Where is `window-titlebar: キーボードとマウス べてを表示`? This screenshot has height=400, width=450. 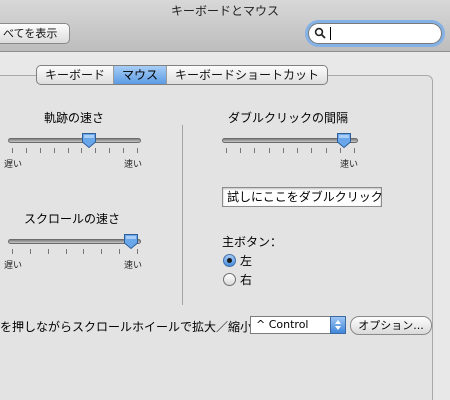
window-titlebar: キーボードとマウス べてを表示 is located at coordinates (225, 26).